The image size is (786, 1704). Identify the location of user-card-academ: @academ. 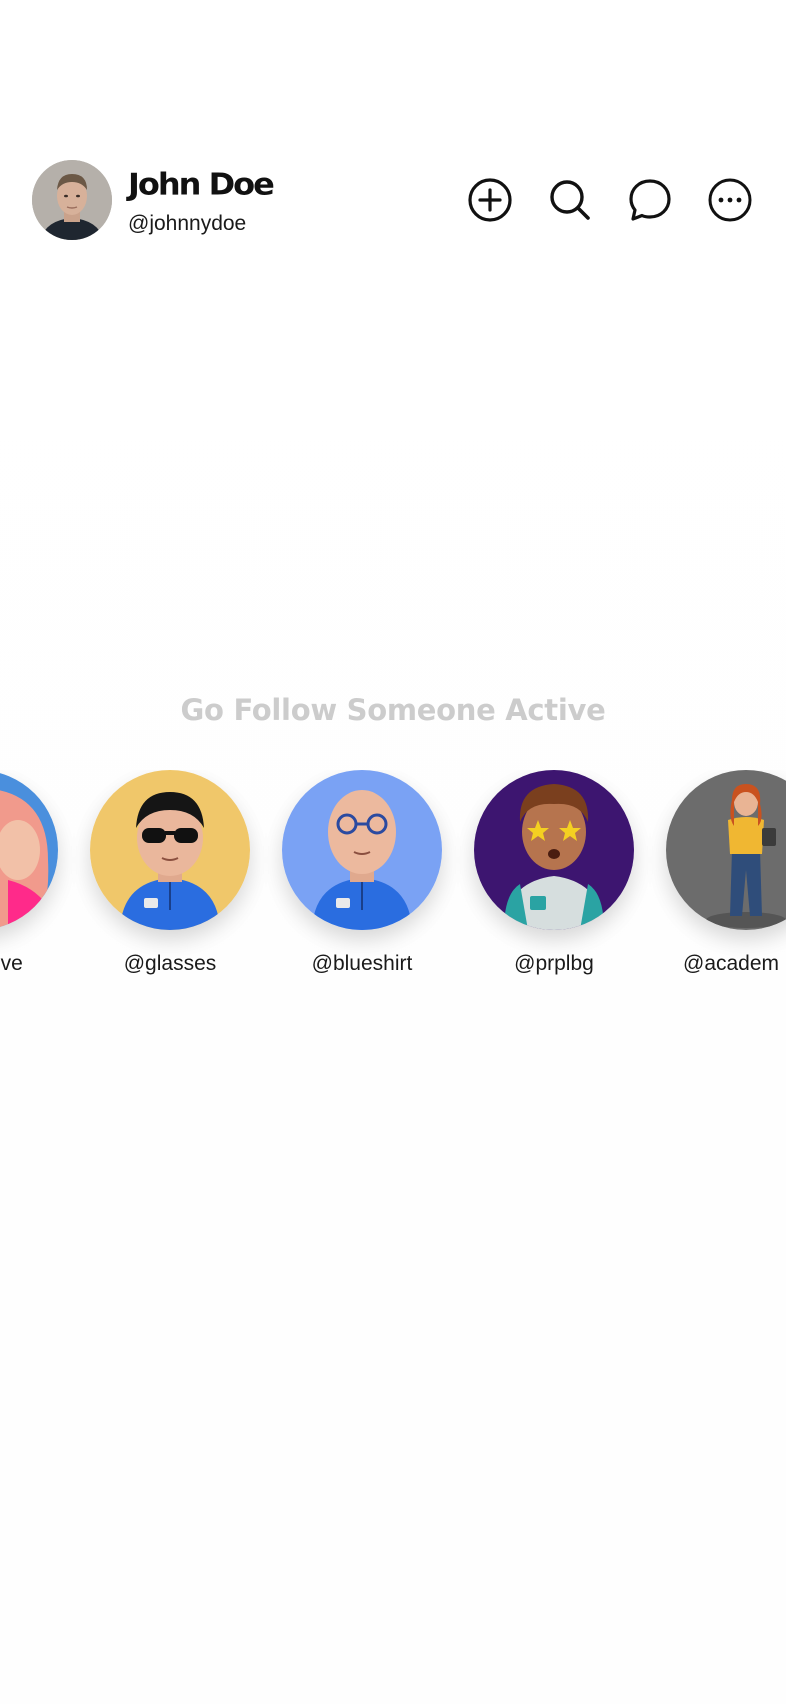
(726, 875).